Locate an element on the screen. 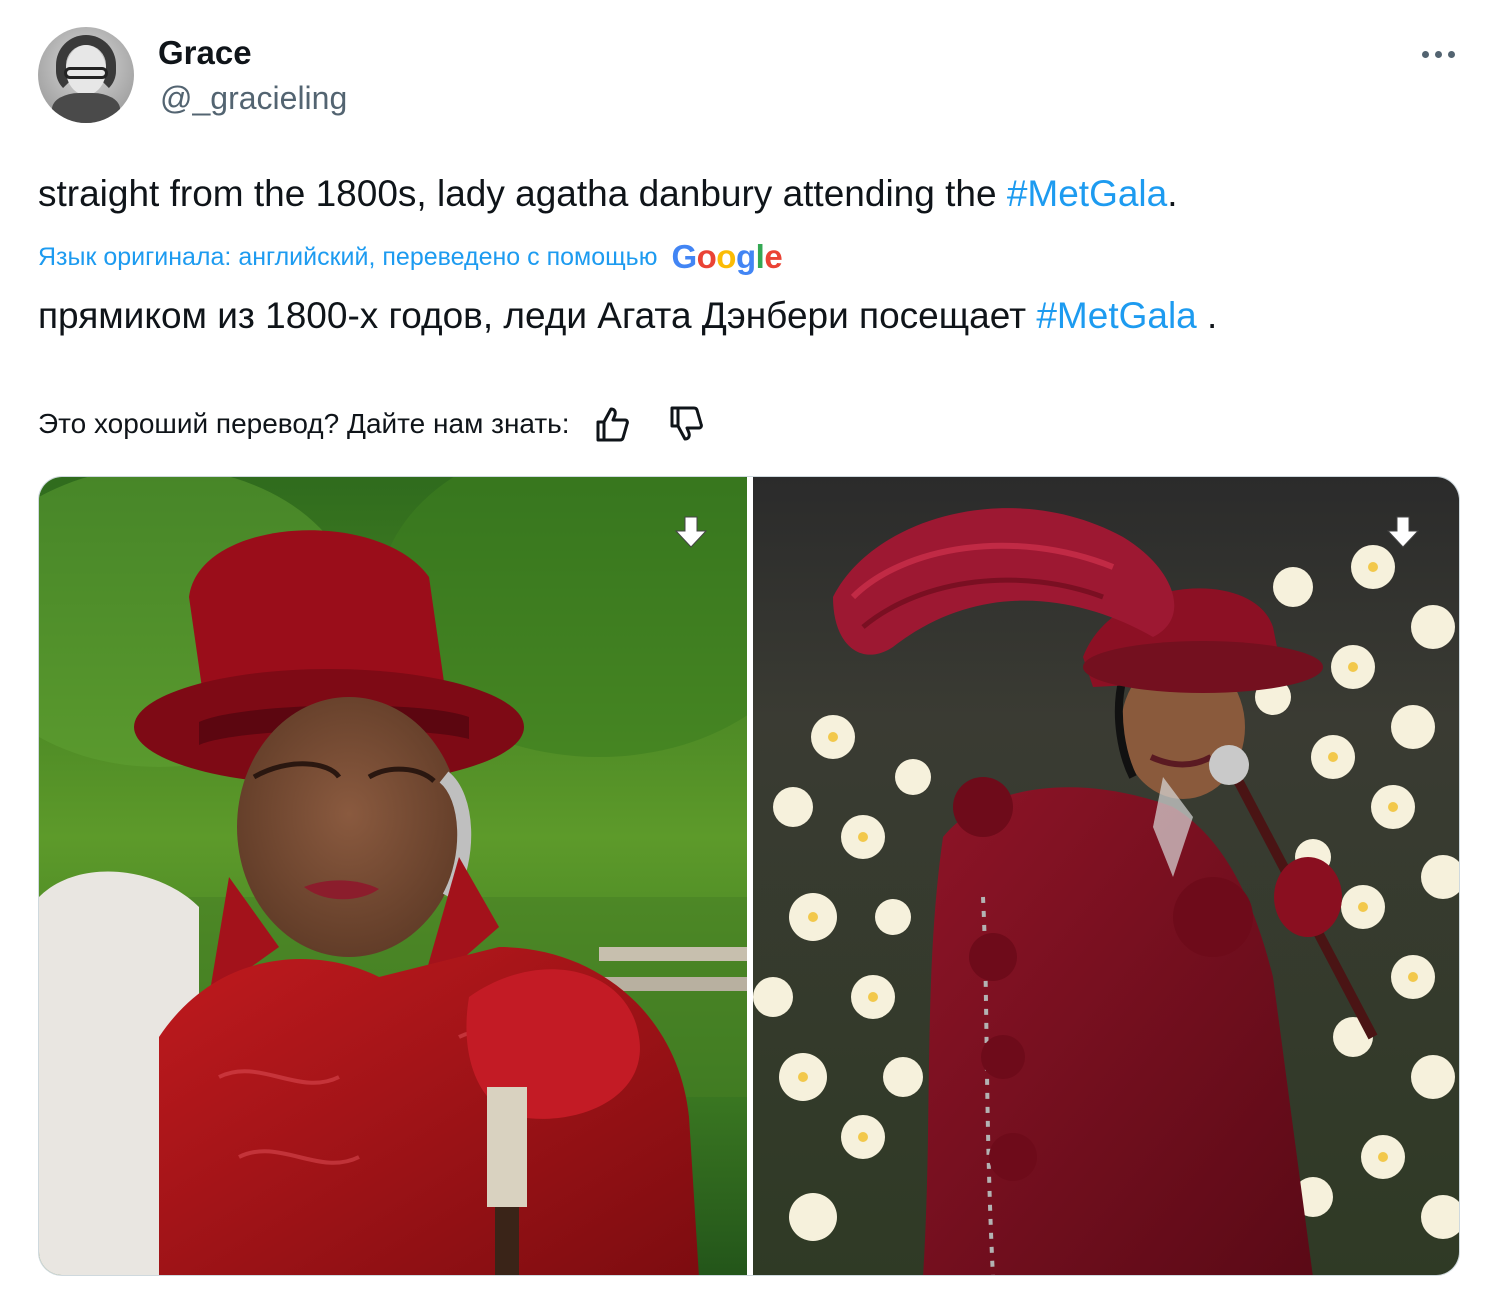 Image resolution: width=1500 pixels, height=1307 pixels. display-name-text: Grace is located at coordinates (205, 52).